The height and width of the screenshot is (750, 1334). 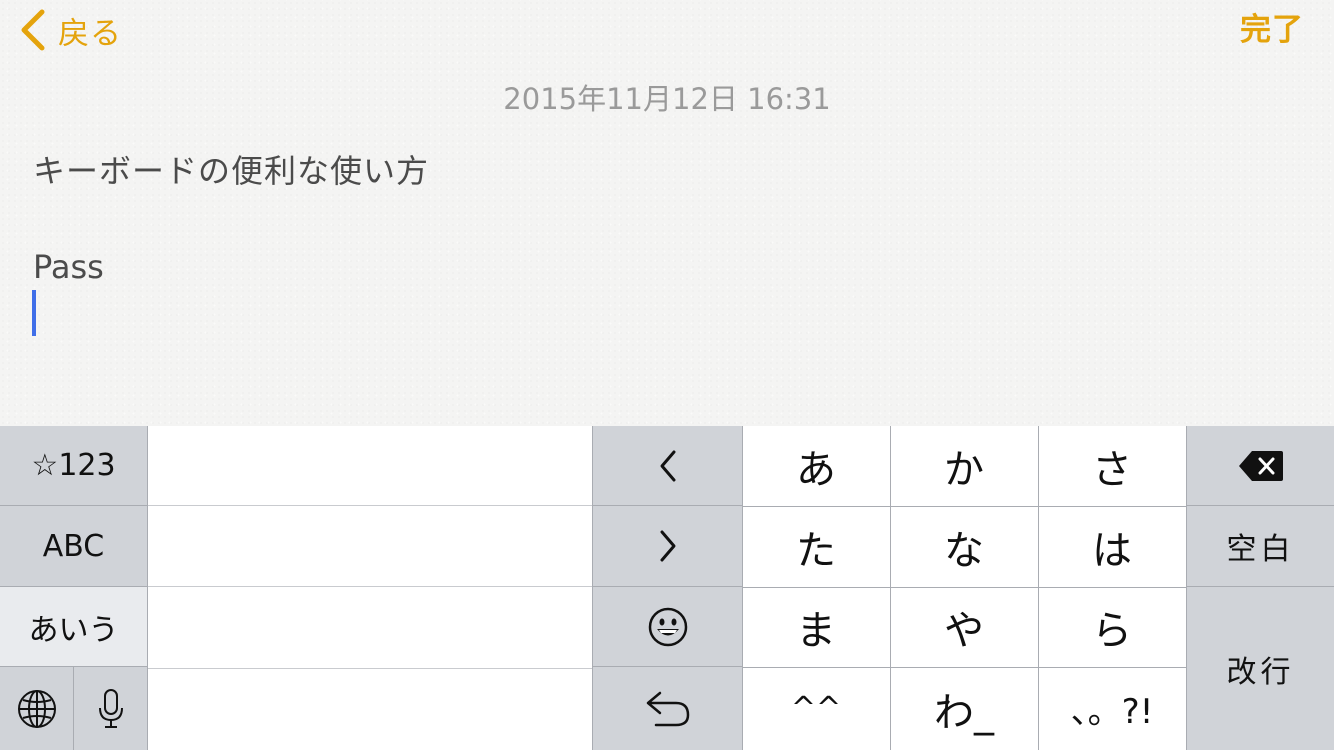 I want to click on chevron-right-icon, so click(x=667, y=546).